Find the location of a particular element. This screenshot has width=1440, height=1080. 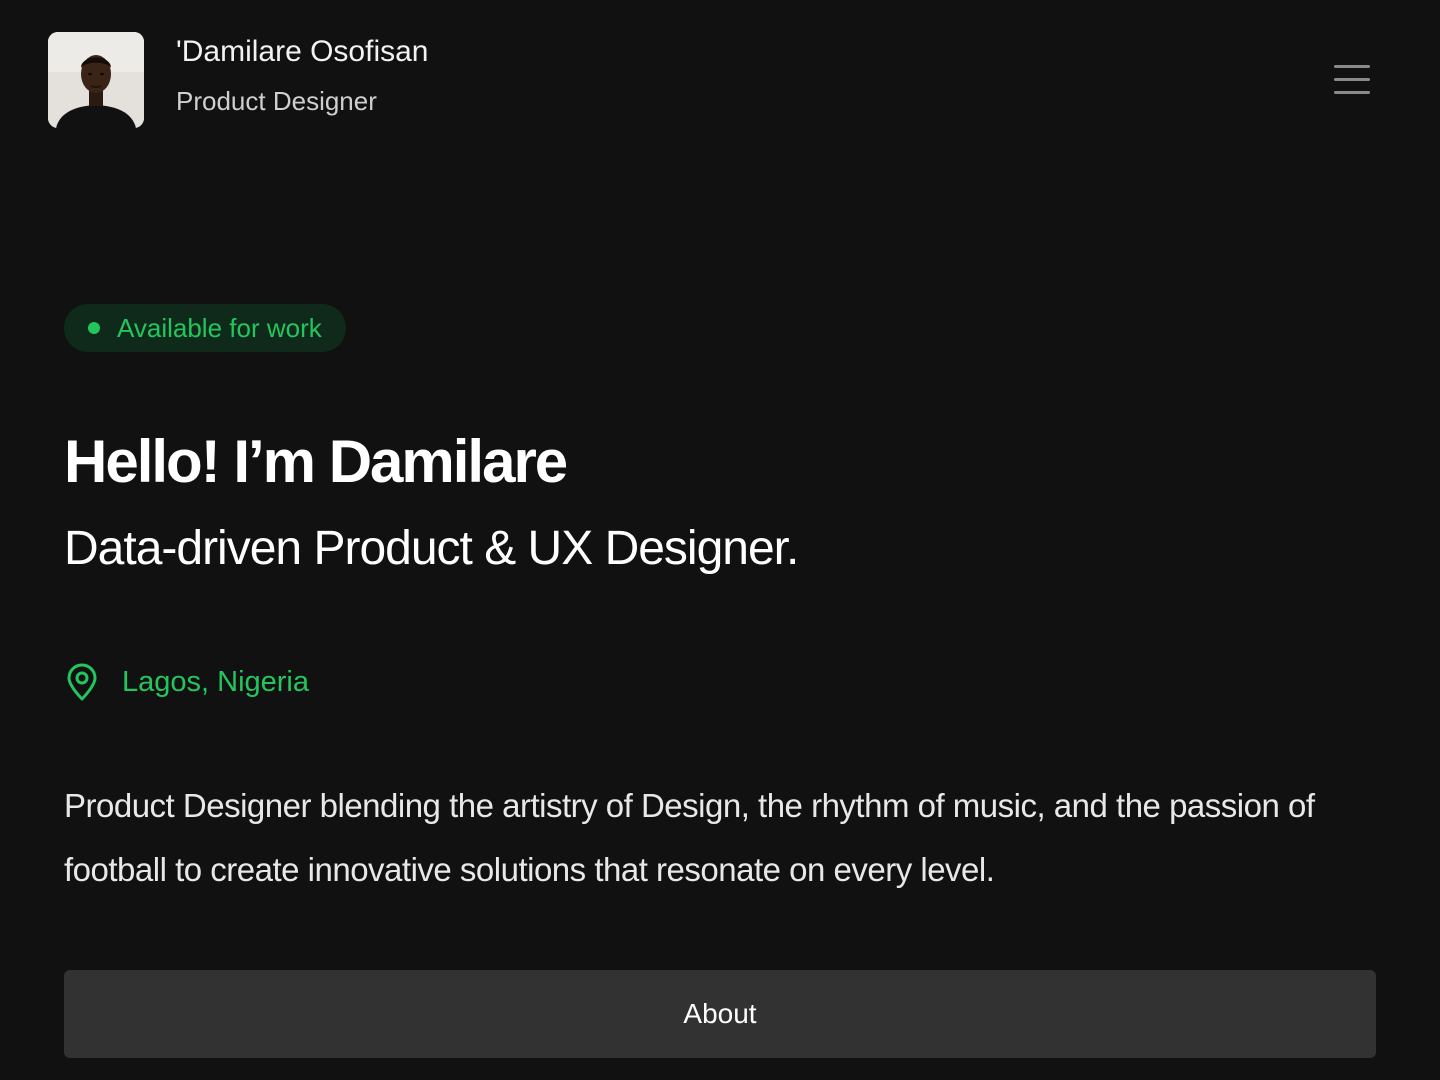

status-dot-icon is located at coordinates (94, 328).